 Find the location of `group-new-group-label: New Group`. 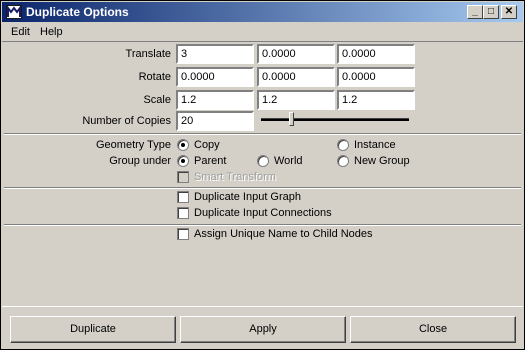

group-new-group-label: New Group is located at coordinates (382, 161).